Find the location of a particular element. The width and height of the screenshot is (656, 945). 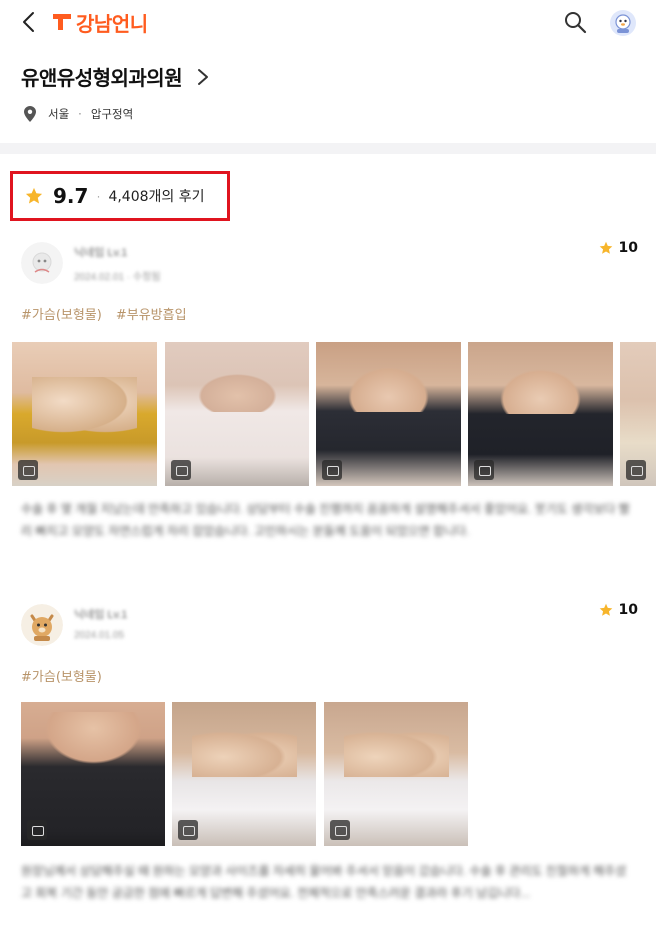

rating-summary: 9.7 · 4,408개의 후기 is located at coordinates (120, 196).